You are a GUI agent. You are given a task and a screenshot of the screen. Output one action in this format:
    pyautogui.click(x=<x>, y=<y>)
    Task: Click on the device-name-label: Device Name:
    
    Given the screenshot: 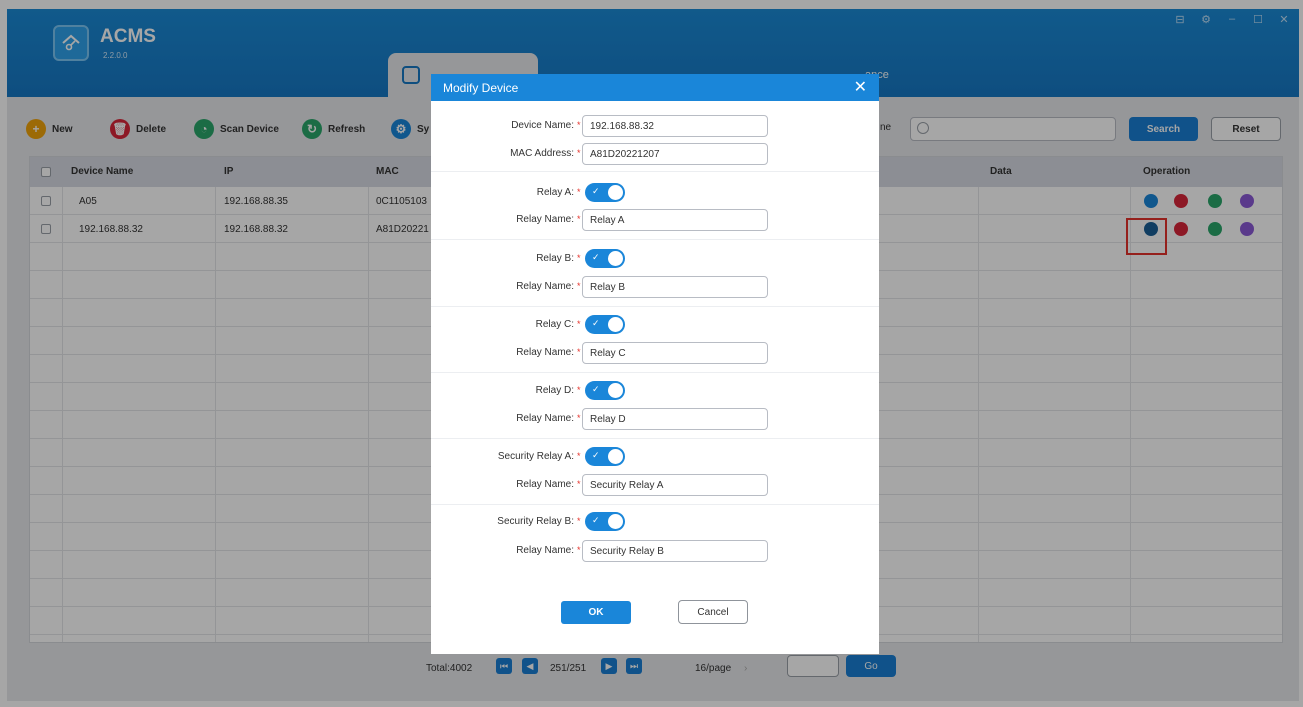 What is the action you would take?
    pyautogui.click(x=542, y=125)
    